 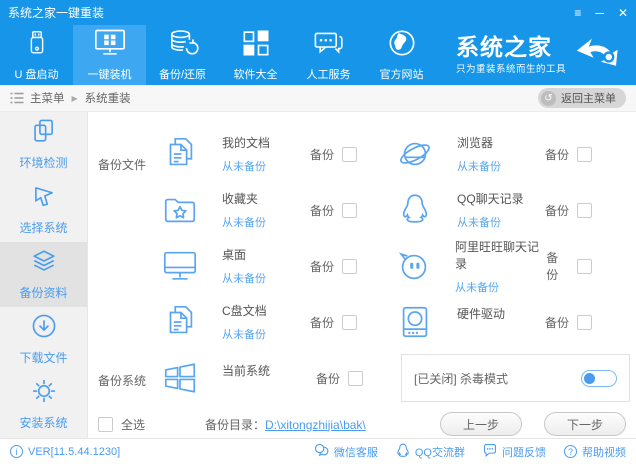 I want to click on desktop-icon, so click(x=180, y=266).